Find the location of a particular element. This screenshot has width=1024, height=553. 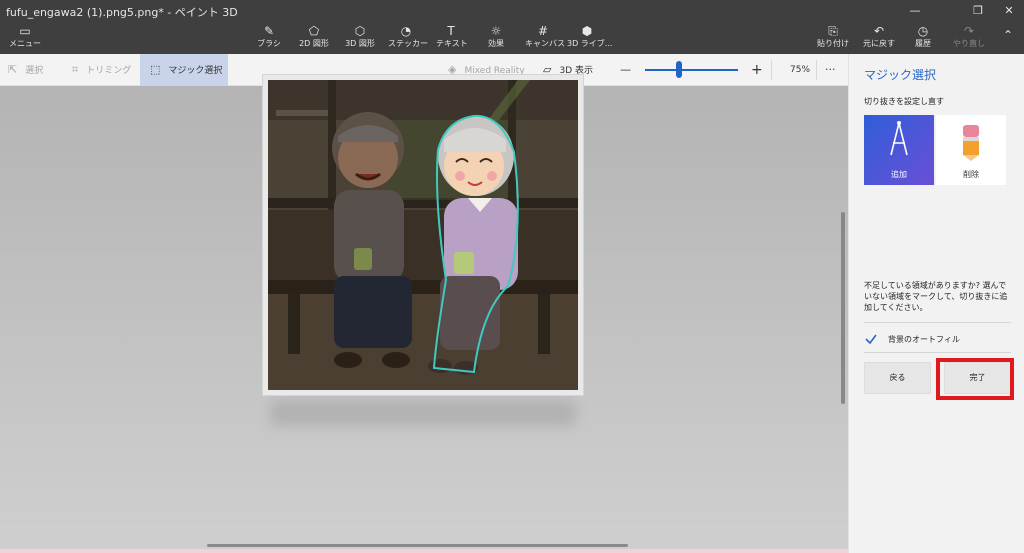

menu-button: ▭ メニュー is located at coordinates (25, 38).